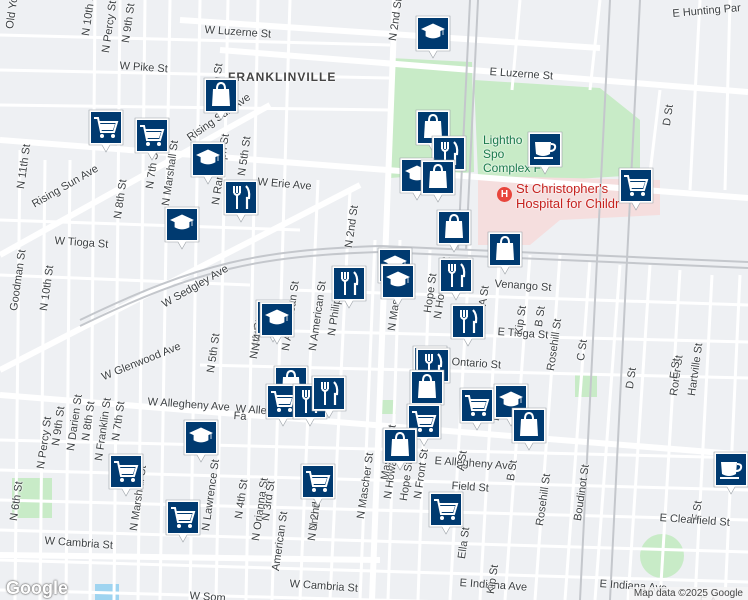  I want to click on hospital-label: St Christopher's Hospital for Childr, so click(567, 196).